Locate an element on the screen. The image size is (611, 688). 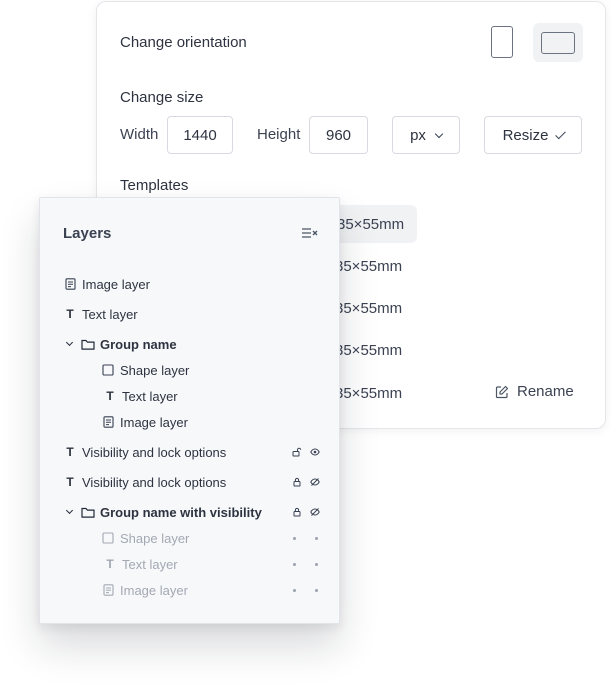
resize-label: Resize is located at coordinates (525, 135).